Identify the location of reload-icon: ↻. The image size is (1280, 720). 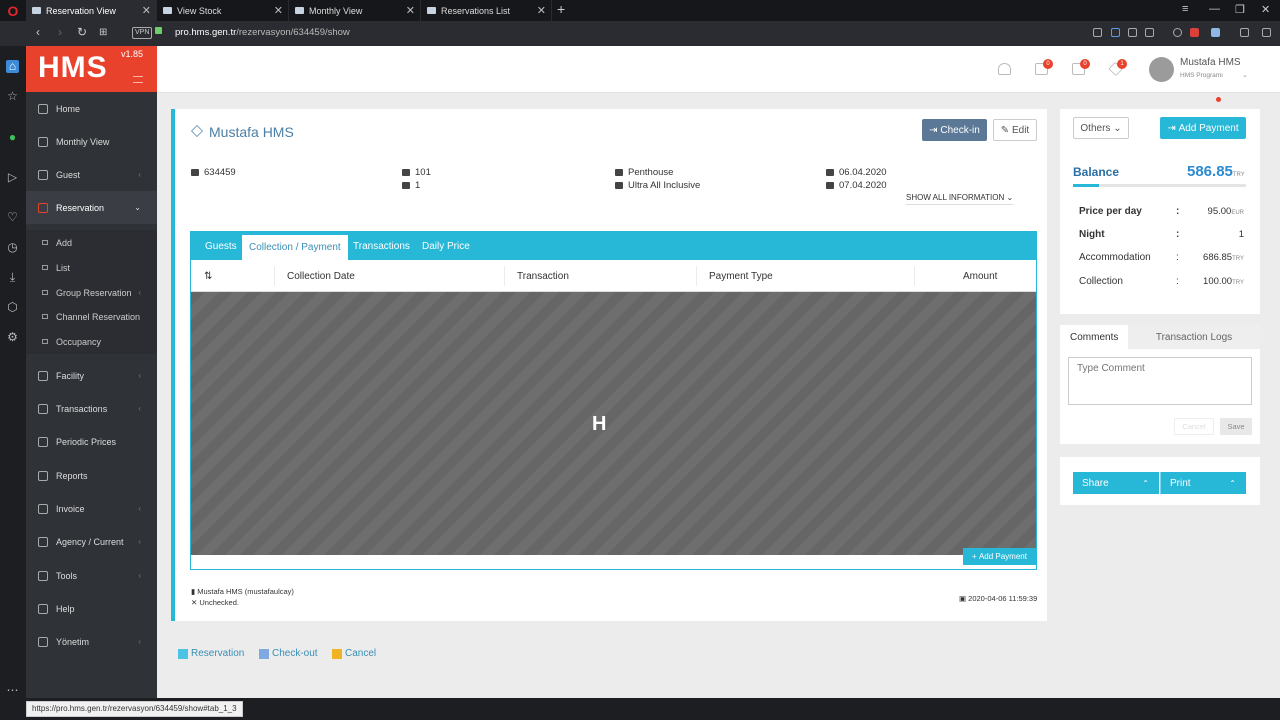
(82, 32).